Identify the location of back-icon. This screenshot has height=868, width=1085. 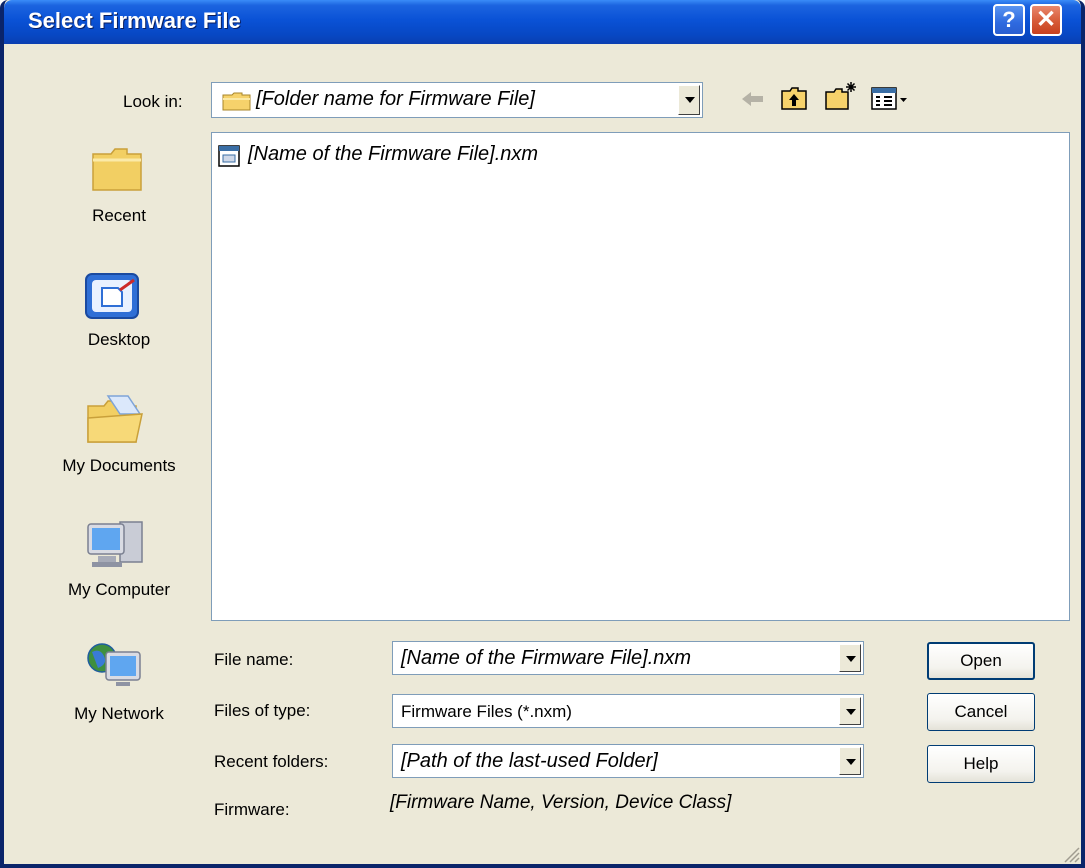
(753, 99).